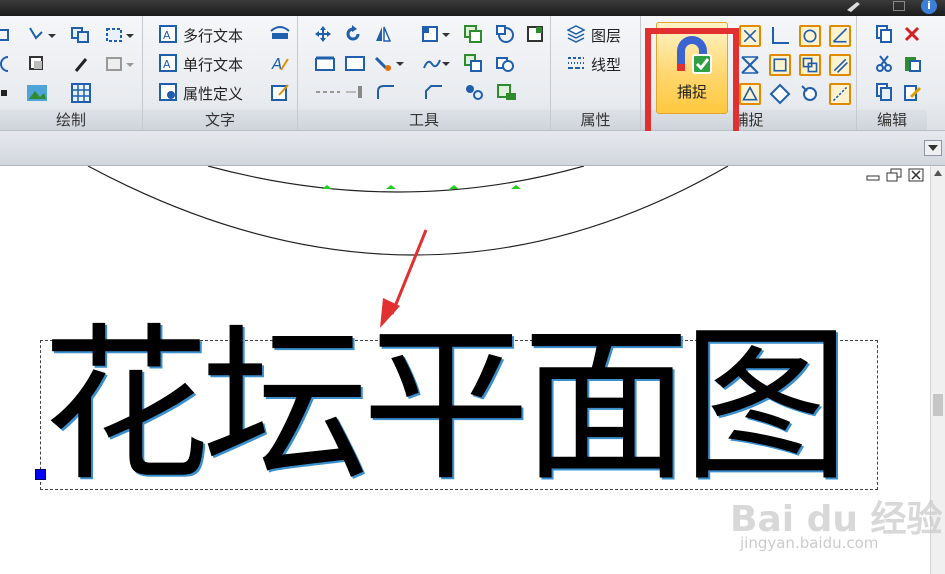 The height and width of the screenshot is (574, 945). What do you see at coordinates (355, 92) in the screenshot?
I see `lengthen-icon` at bounding box center [355, 92].